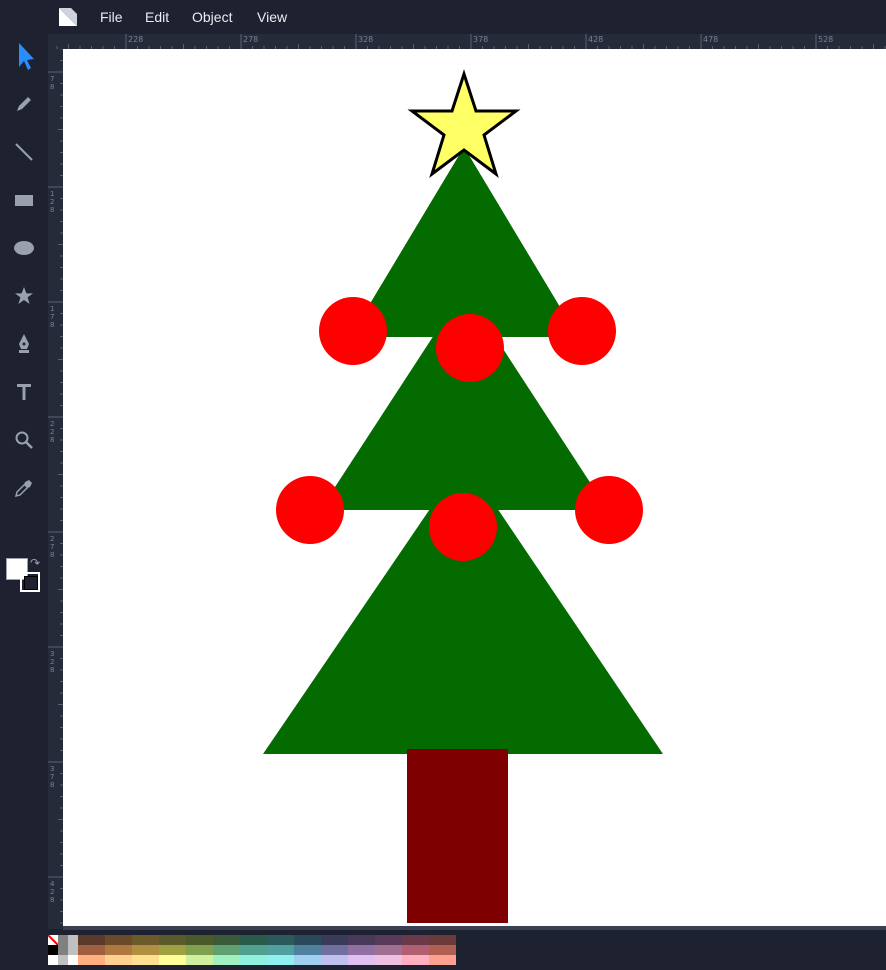  I want to click on eyedropper-tool, so click(24, 488).